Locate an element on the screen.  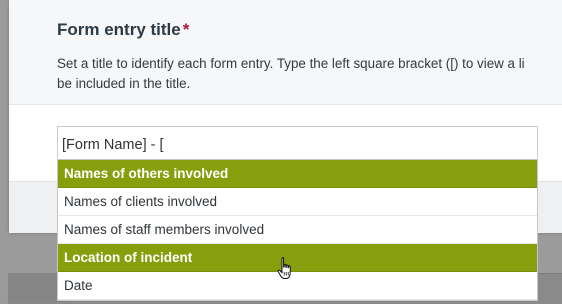
required-marker: * is located at coordinates (186, 29).